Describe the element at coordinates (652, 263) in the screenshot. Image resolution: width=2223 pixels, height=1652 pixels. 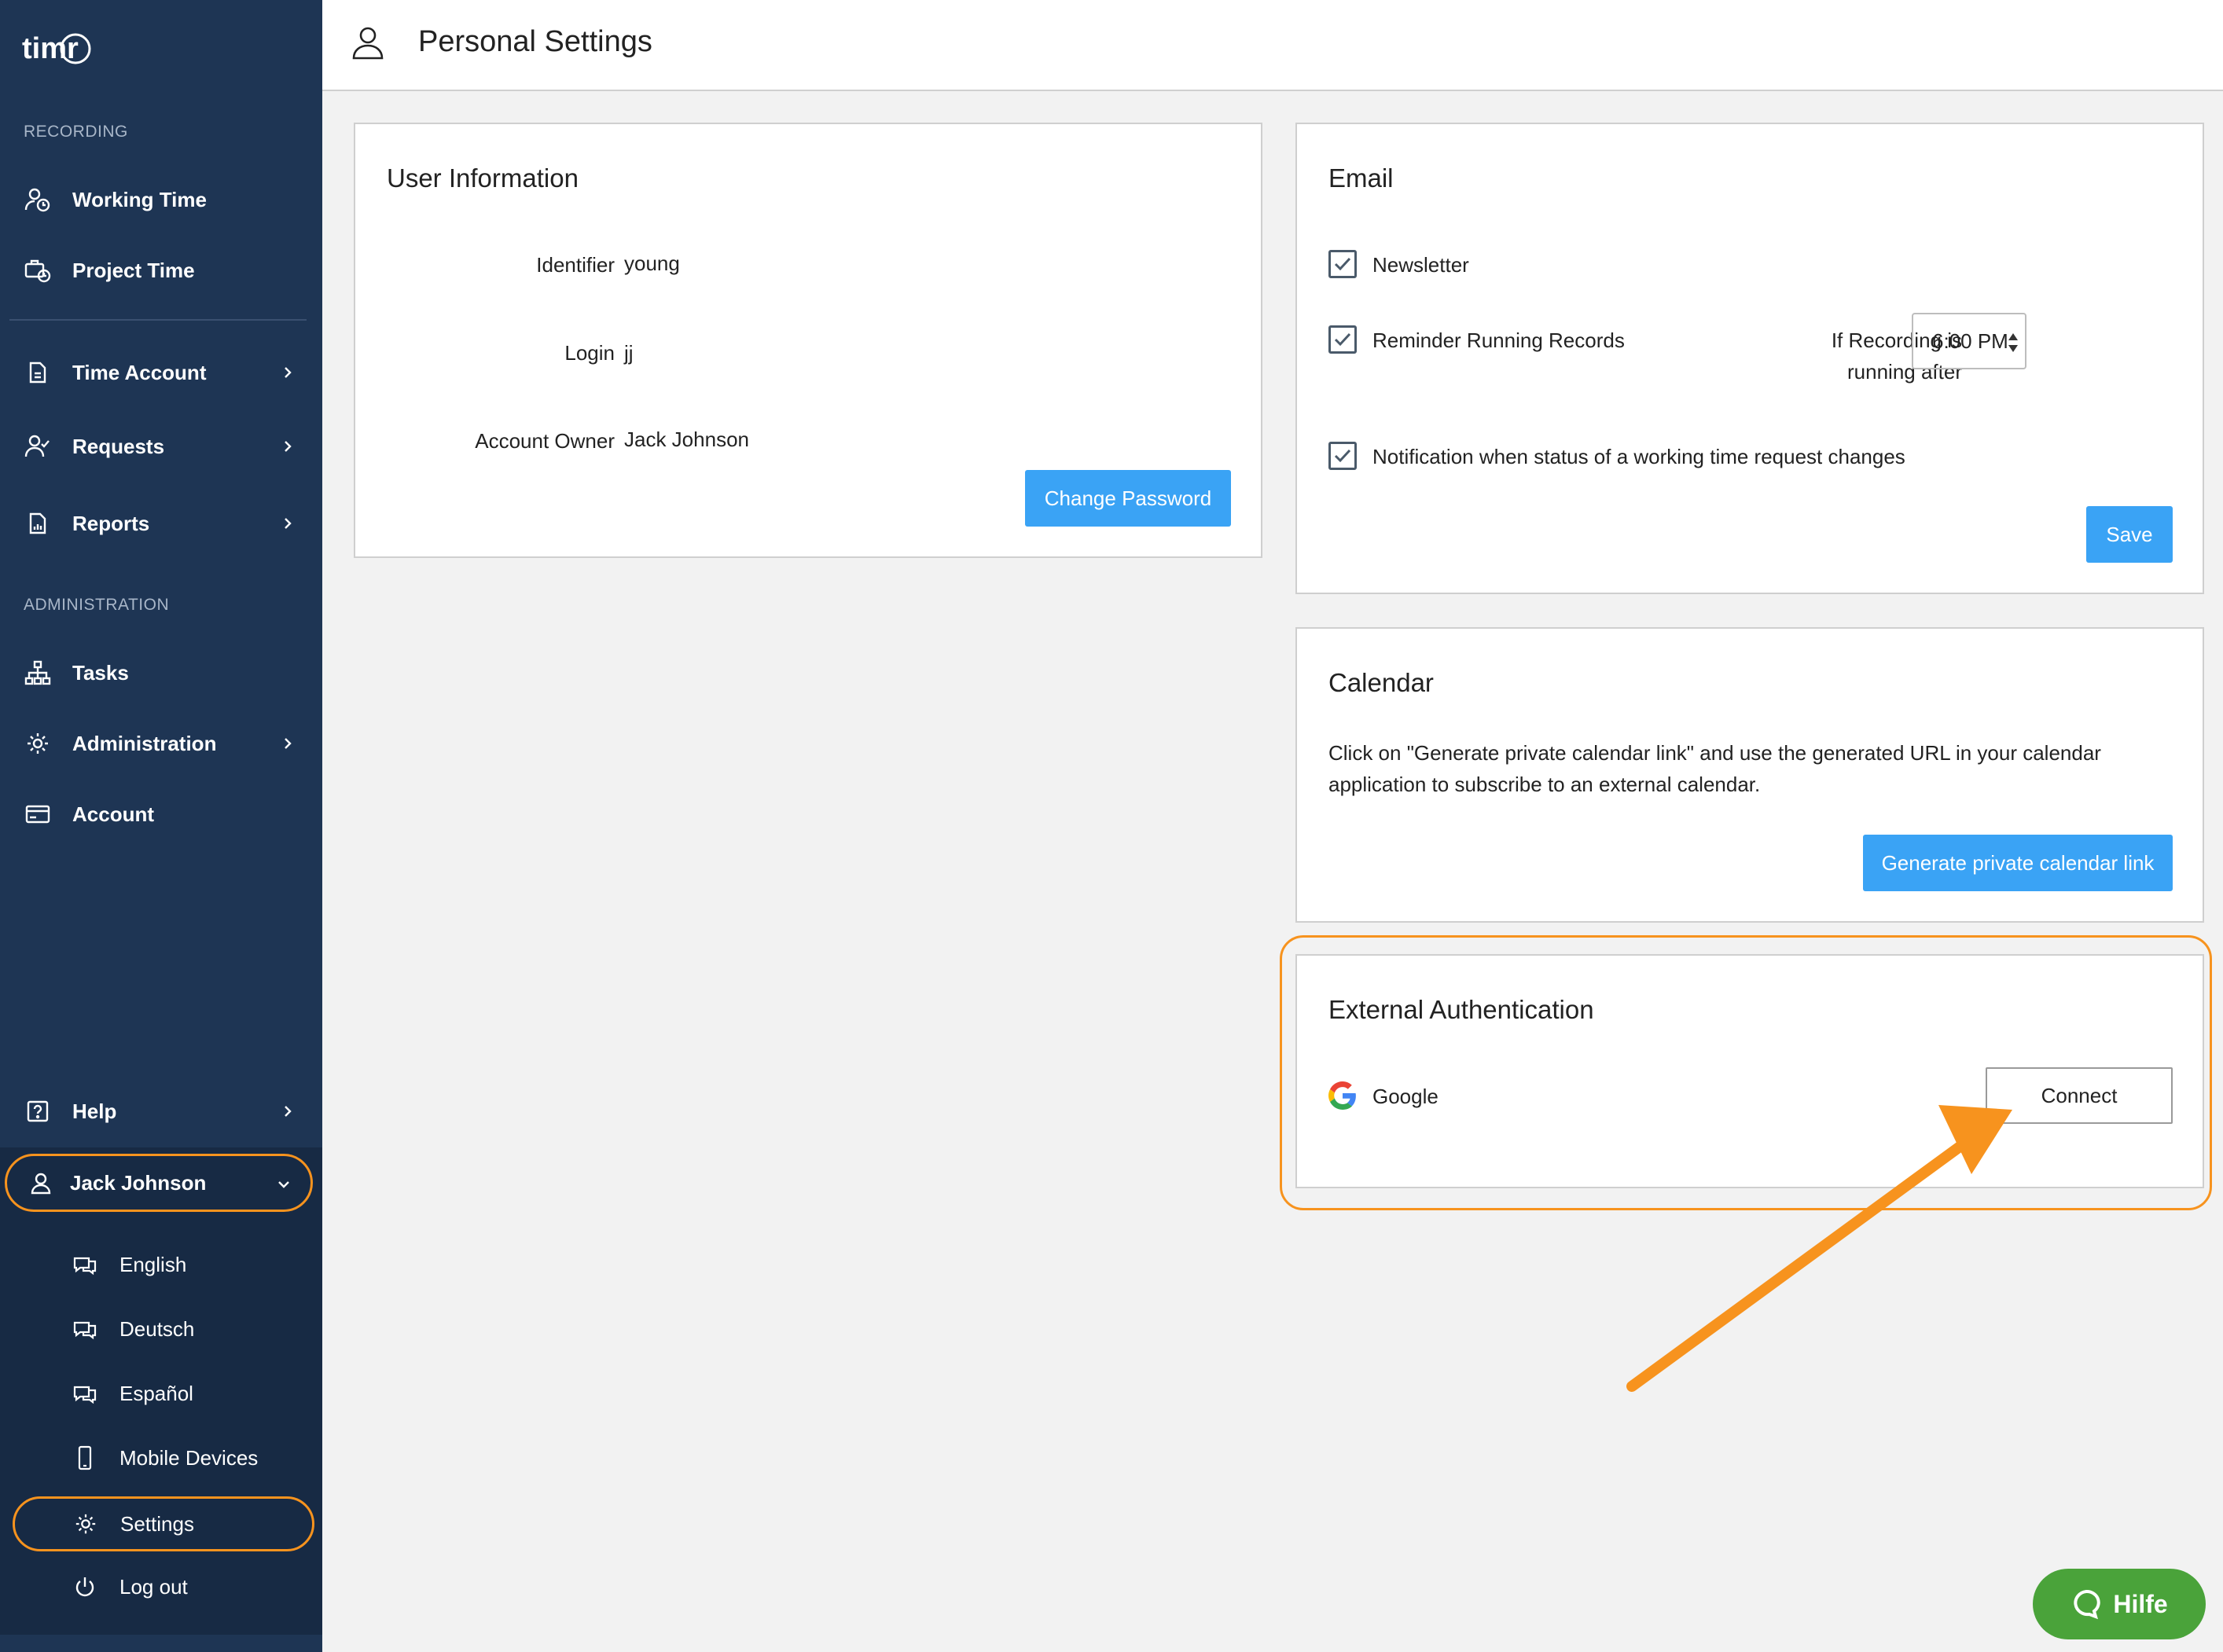
I see `identifier-value: young` at that location.